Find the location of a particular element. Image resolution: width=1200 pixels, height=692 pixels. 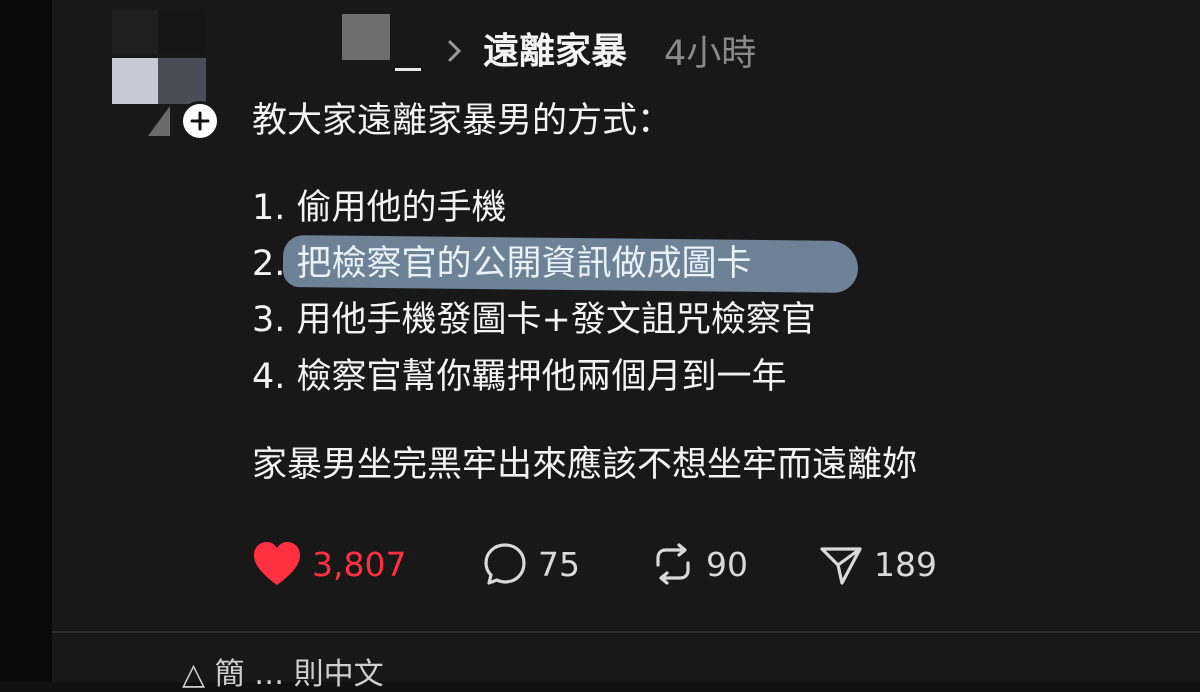

like-button: 3,807 is located at coordinates (329, 564).